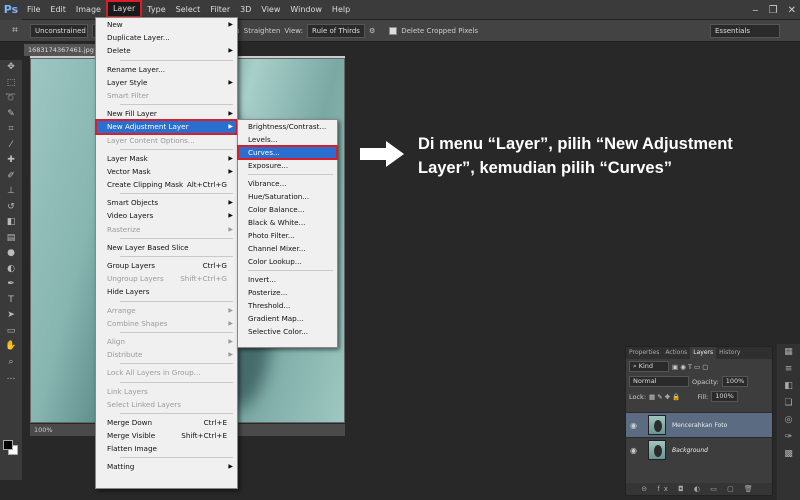 The width and height of the screenshot is (800, 500). What do you see at coordinates (11, 192) in the screenshot?
I see `stamp-tool-icon: ⊥` at bounding box center [11, 192].